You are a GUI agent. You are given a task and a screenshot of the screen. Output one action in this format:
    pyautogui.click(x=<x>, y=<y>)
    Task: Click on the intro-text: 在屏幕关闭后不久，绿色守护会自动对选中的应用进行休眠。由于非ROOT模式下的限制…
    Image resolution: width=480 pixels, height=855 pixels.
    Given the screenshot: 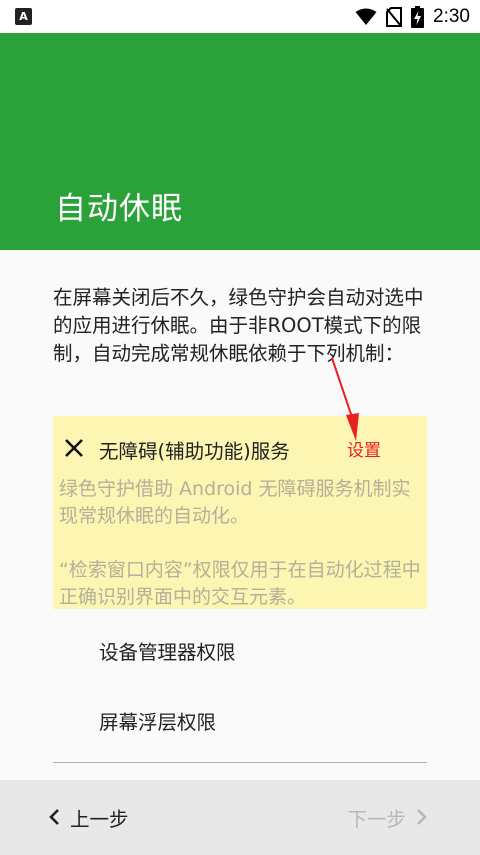 What is the action you would take?
    pyautogui.click(x=238, y=325)
    